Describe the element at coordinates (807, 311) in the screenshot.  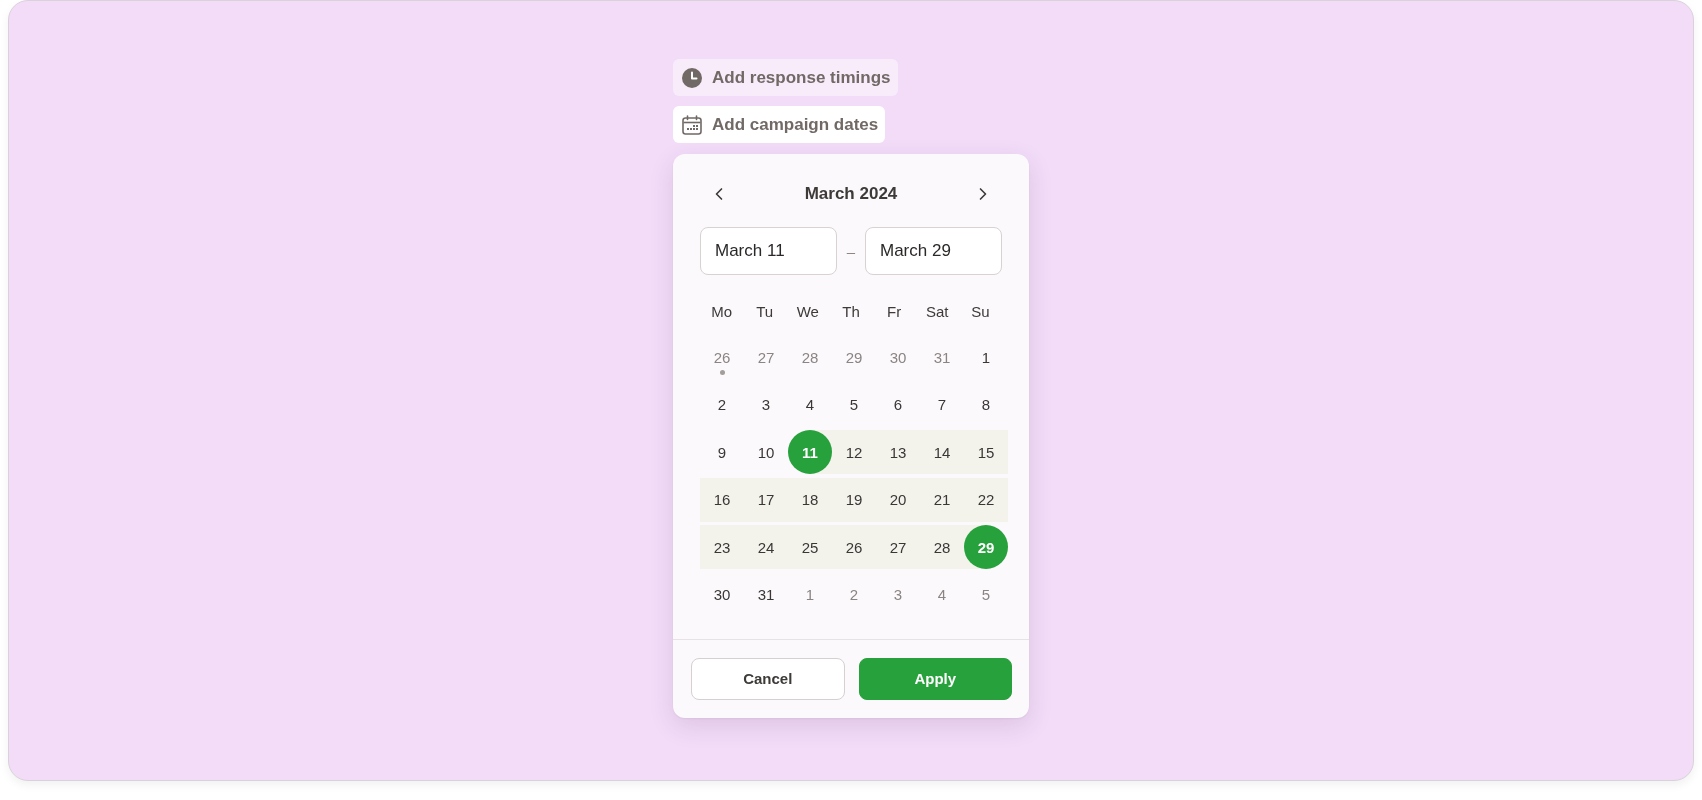
I see `weekday-label: We` at that location.